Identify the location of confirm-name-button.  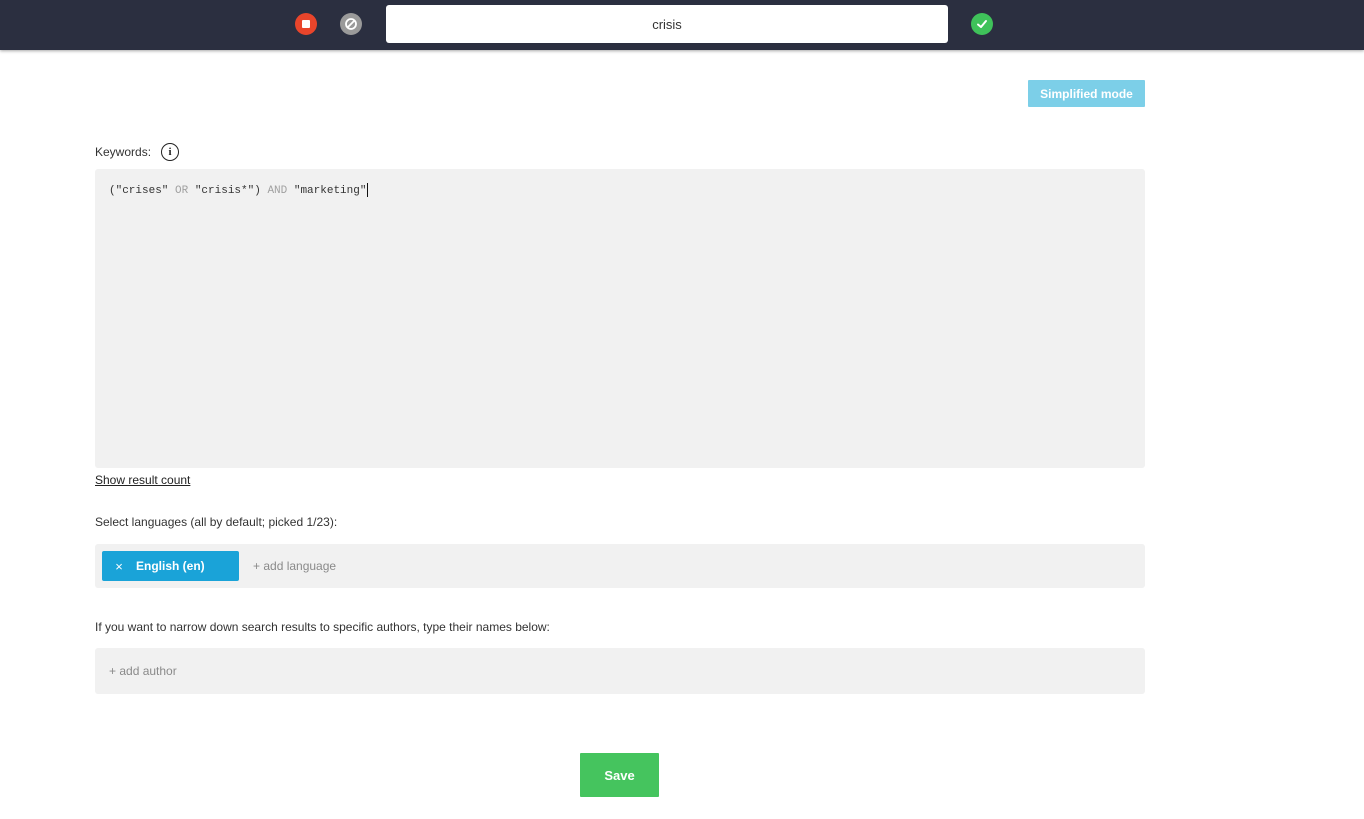
(982, 24).